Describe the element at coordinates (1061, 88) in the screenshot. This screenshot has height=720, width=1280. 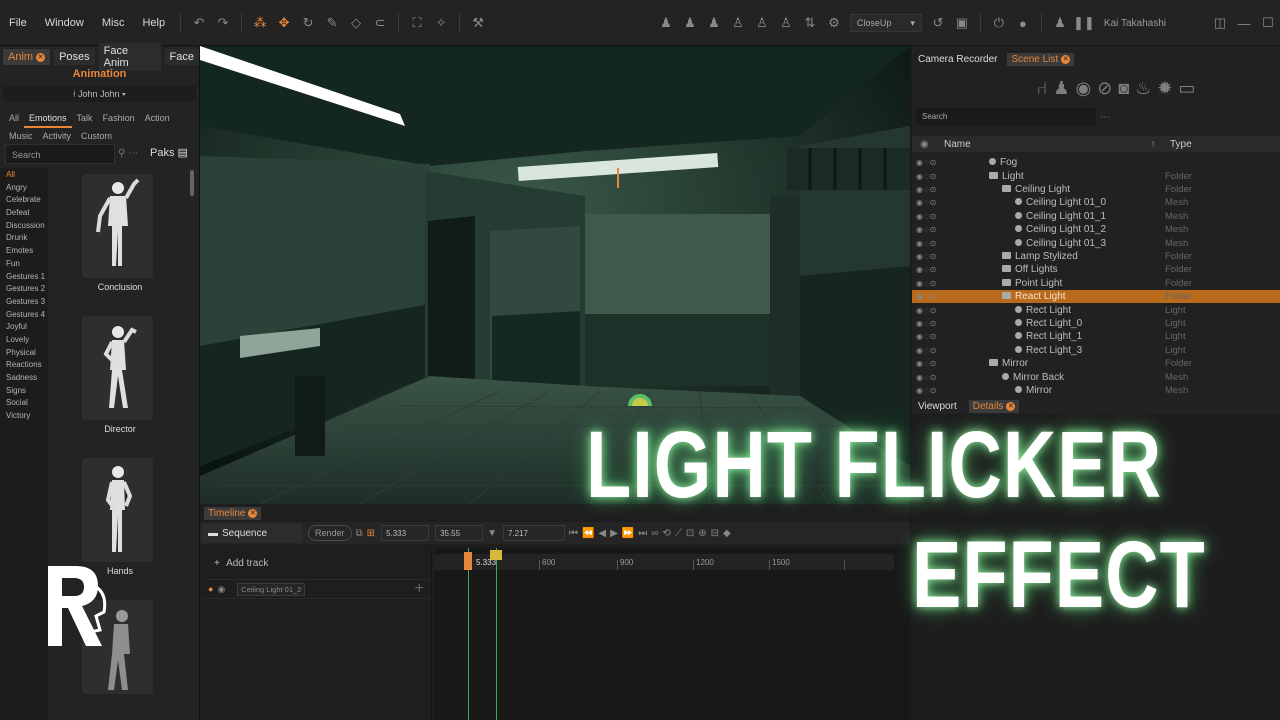
I see `character-icon: ♟` at that location.